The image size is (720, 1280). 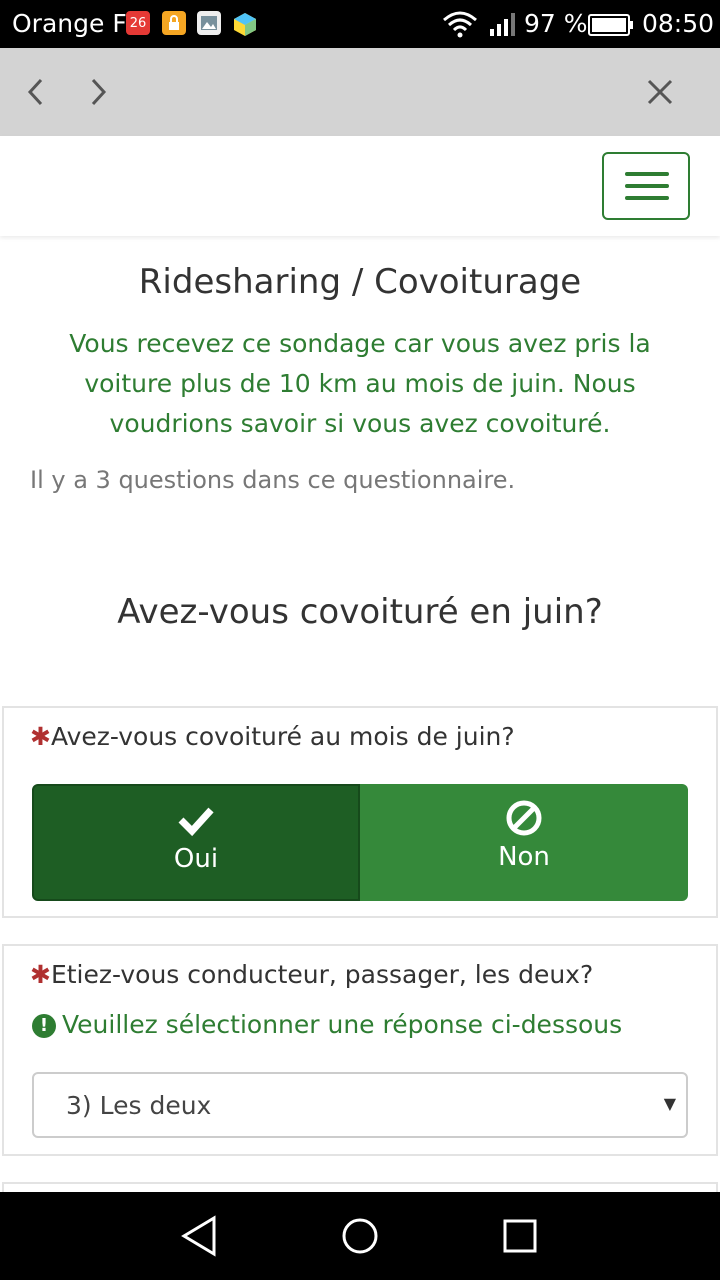 I want to click on question-text: ✱Avez-vous covoituré au mois de juin?, so click(x=272, y=736).